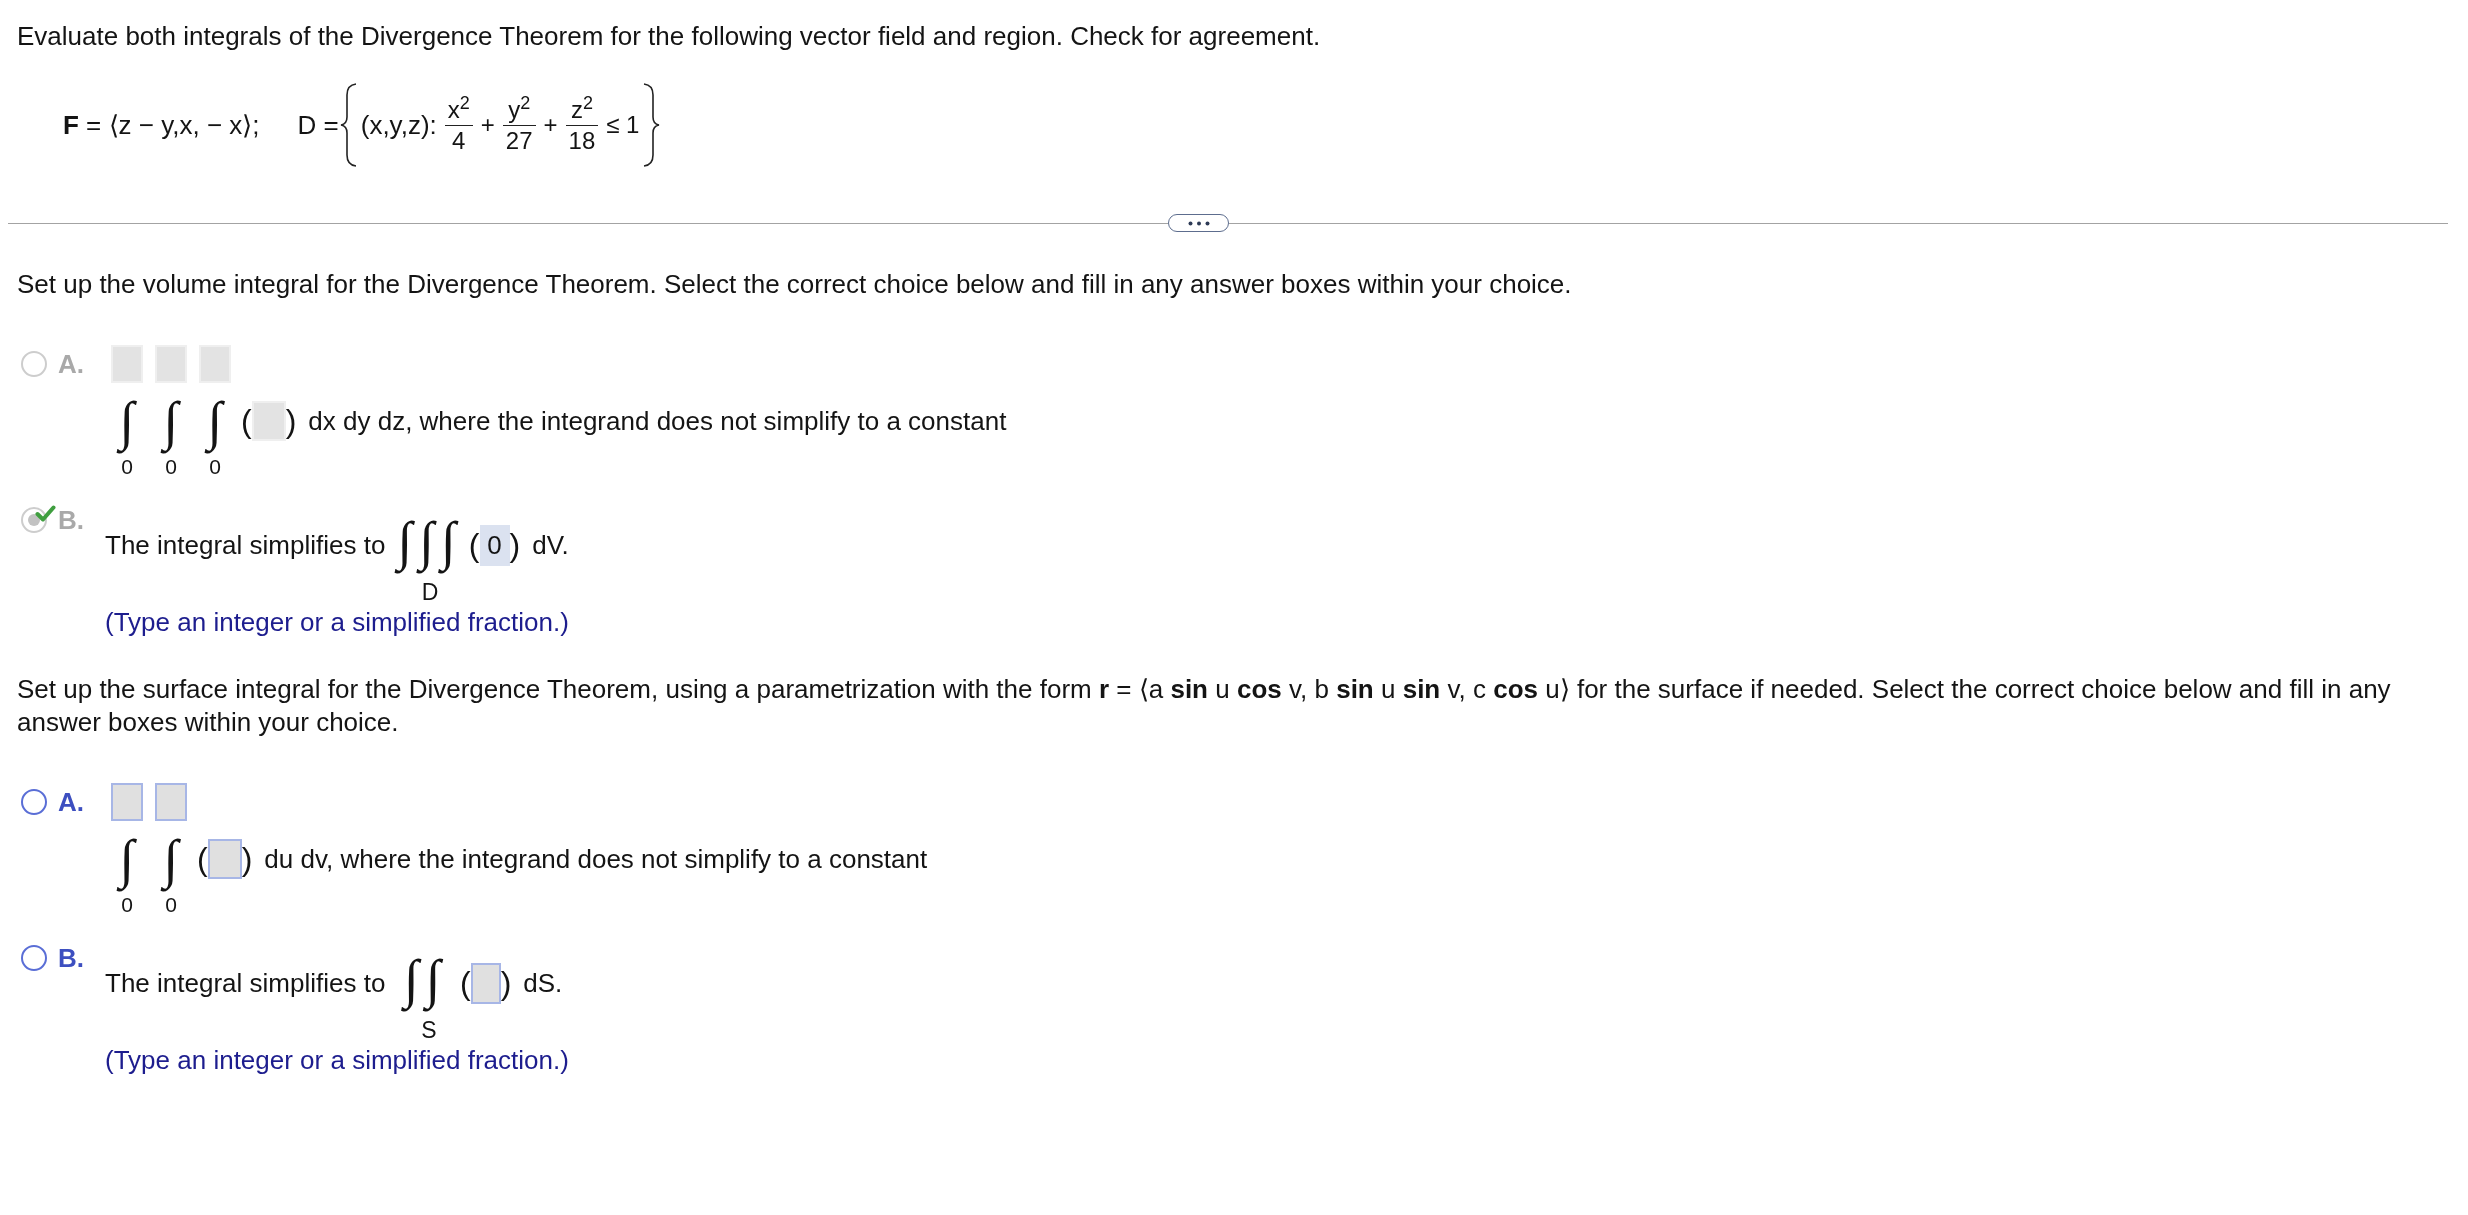 This screenshot has height=1215, width=2468. What do you see at coordinates (318, 125) in the screenshot?
I see `region-label: D =` at bounding box center [318, 125].